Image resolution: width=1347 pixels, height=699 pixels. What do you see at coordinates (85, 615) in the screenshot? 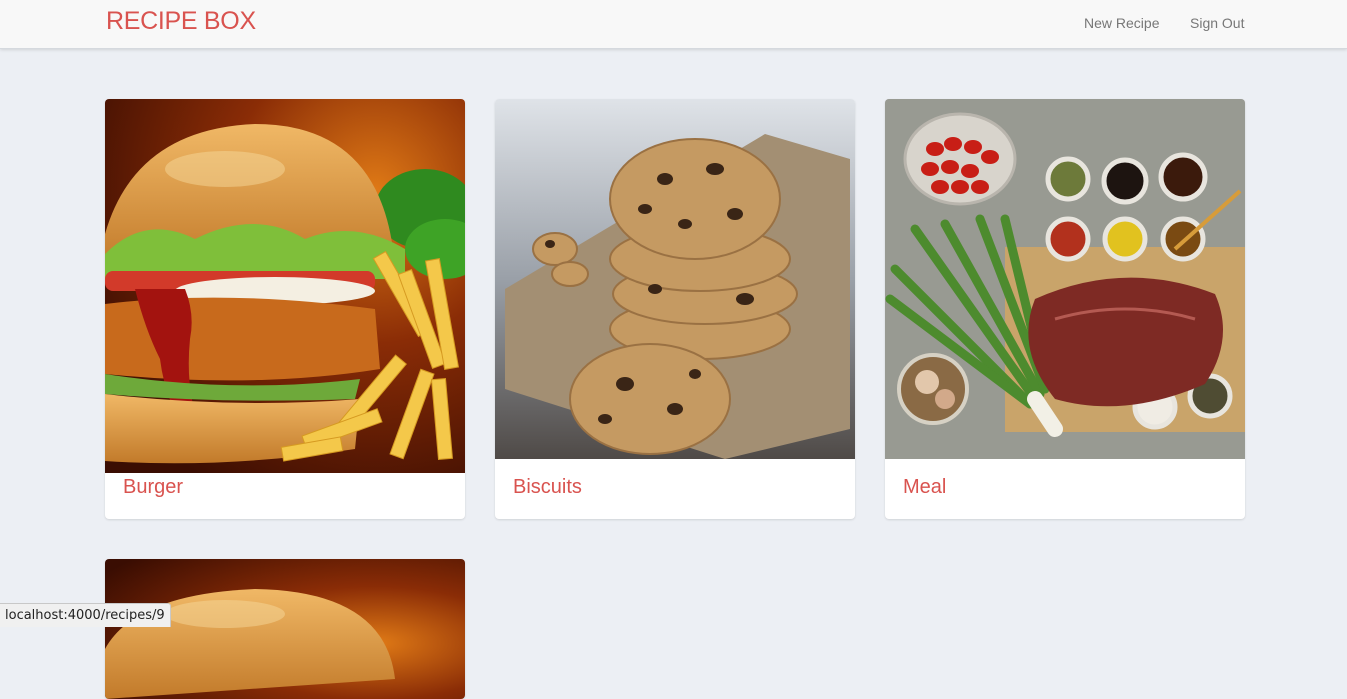
I see `browser-status-bar: localhost:4000/recipes/9` at bounding box center [85, 615].